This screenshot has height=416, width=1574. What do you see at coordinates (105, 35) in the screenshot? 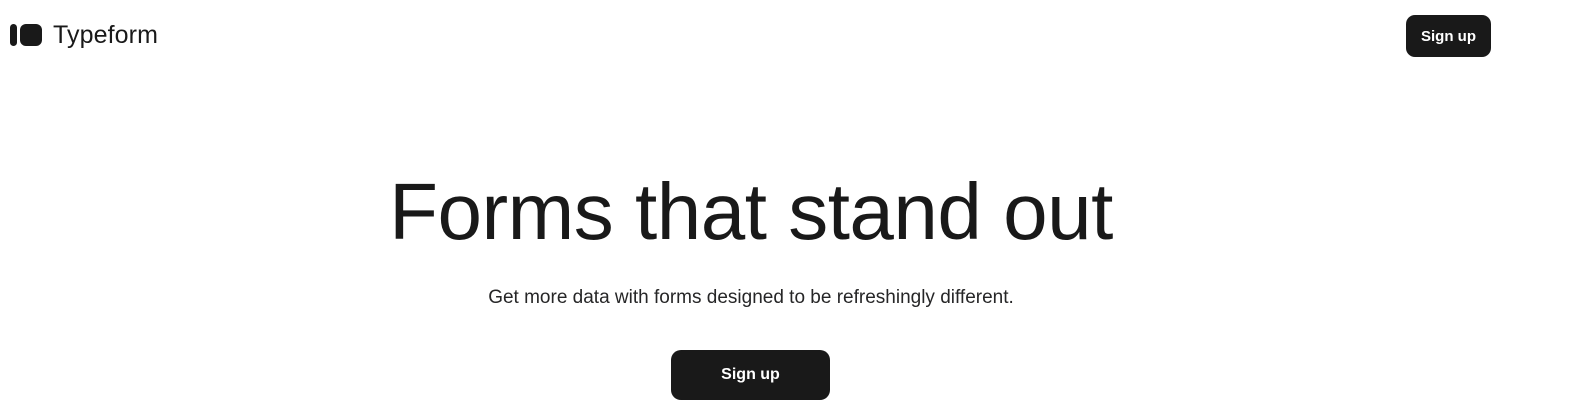
I see `brand-name: Typeform` at bounding box center [105, 35].